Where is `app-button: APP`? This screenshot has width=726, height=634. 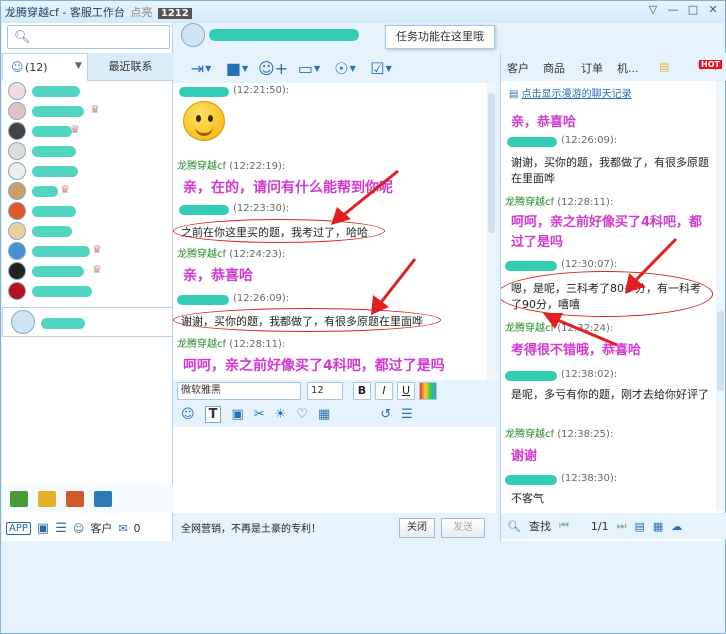
app-button: APP is located at coordinates (18, 528).